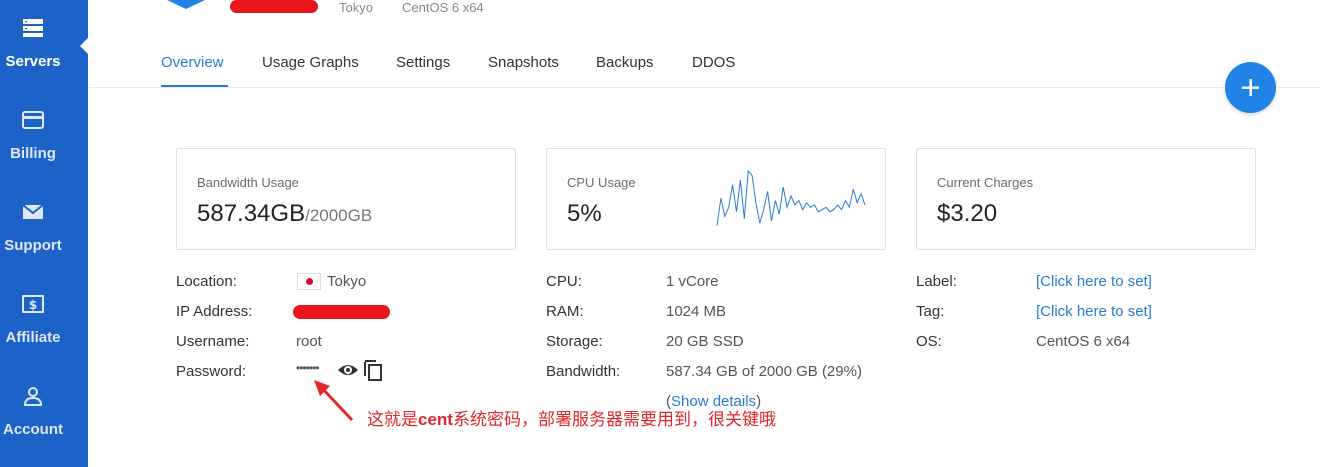 This screenshot has height=467, width=1320. Describe the element at coordinates (33, 396) in the screenshot. I see `user-icon` at that location.